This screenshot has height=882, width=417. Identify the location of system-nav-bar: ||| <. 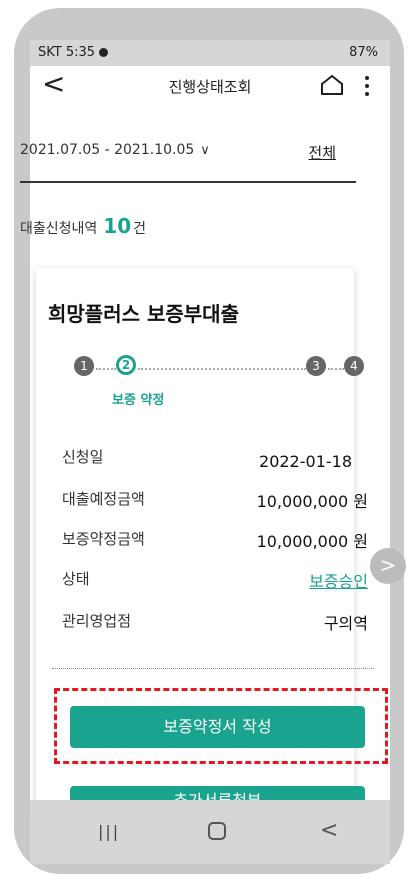
(210, 832).